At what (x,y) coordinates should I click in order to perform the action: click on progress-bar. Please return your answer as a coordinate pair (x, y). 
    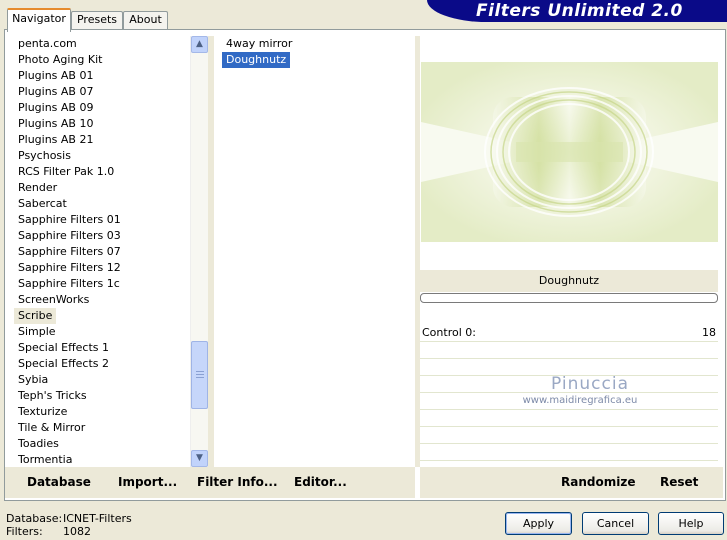
    Looking at the image, I should click on (569, 298).